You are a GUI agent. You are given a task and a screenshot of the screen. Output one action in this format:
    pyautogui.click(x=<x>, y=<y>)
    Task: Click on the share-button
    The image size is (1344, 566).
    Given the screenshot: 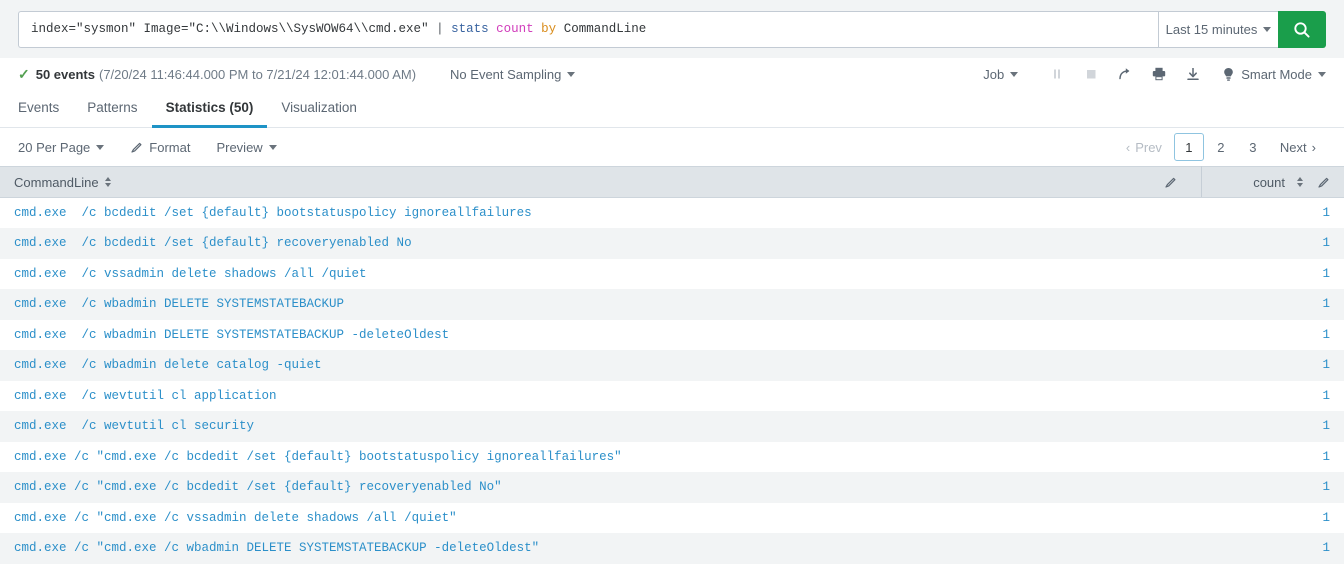 What is the action you would take?
    pyautogui.click(x=1125, y=74)
    